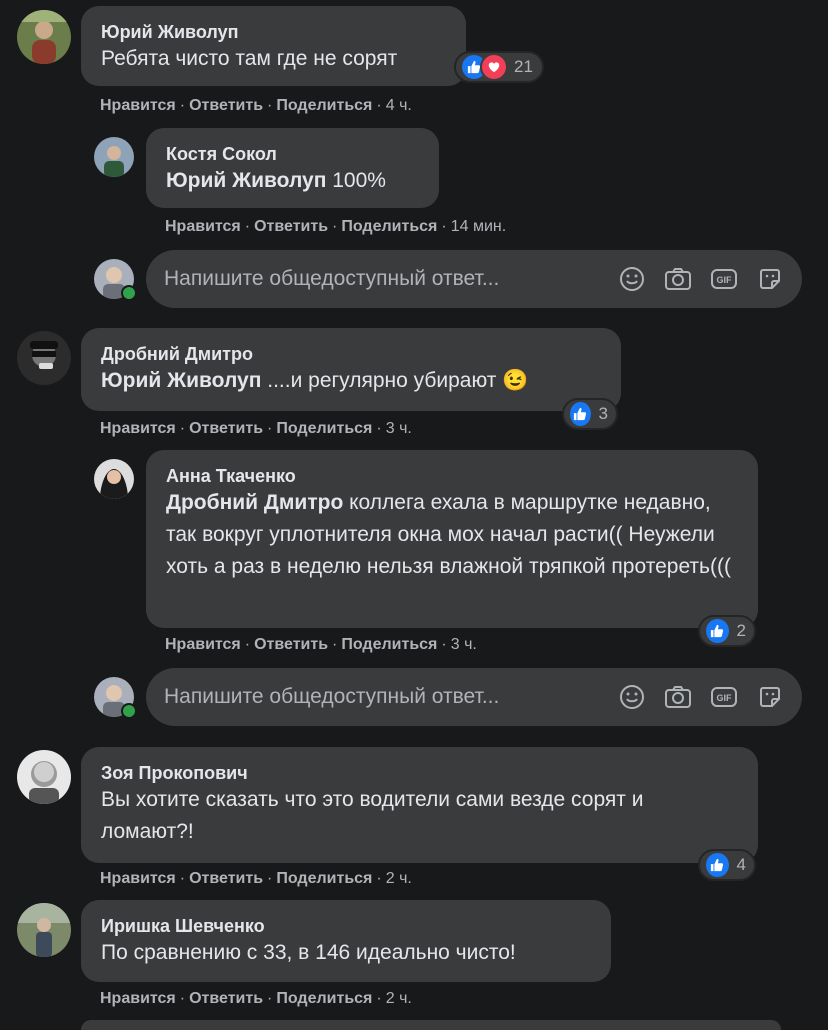 This screenshot has width=828, height=1030. I want to click on comment-author: Дробний Дмитро, so click(351, 354).